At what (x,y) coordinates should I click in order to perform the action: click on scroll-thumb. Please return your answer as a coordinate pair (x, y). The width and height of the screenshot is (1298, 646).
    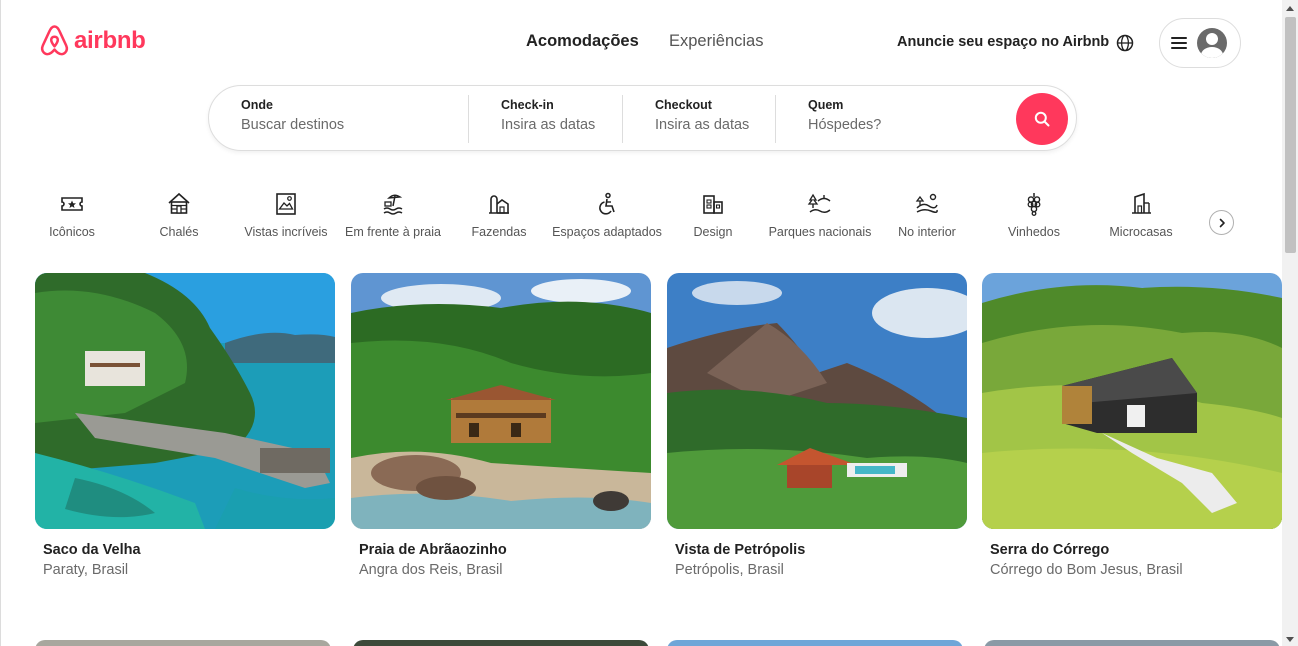
    Looking at the image, I should click on (1290, 135).